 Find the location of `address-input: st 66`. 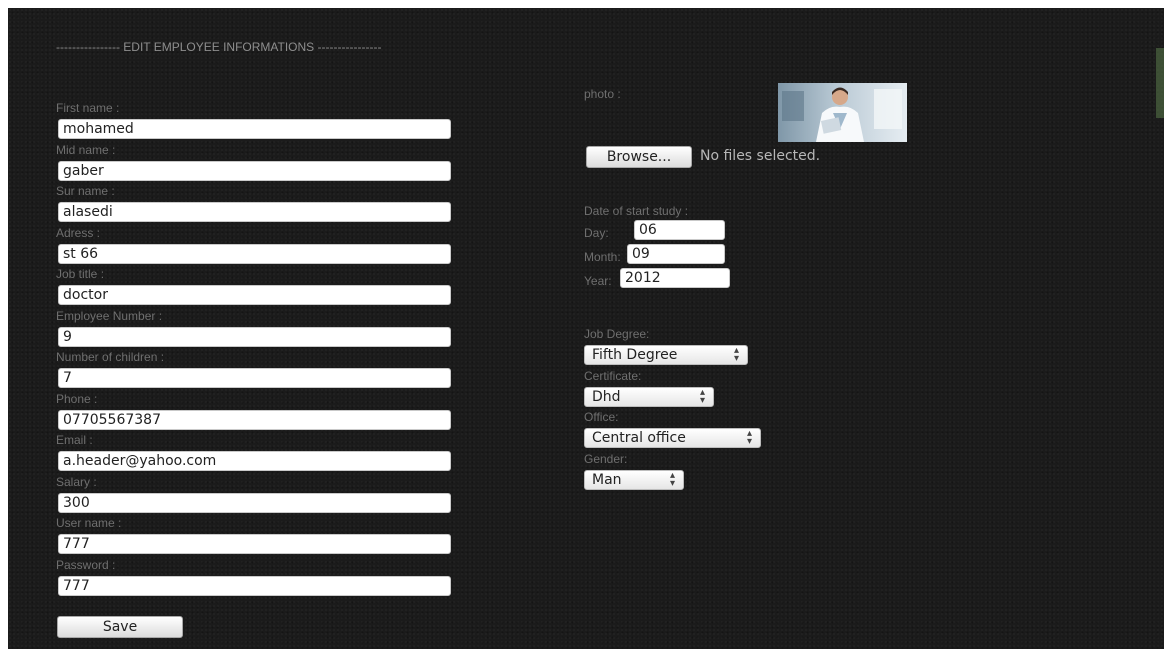

address-input: st 66 is located at coordinates (254, 254).